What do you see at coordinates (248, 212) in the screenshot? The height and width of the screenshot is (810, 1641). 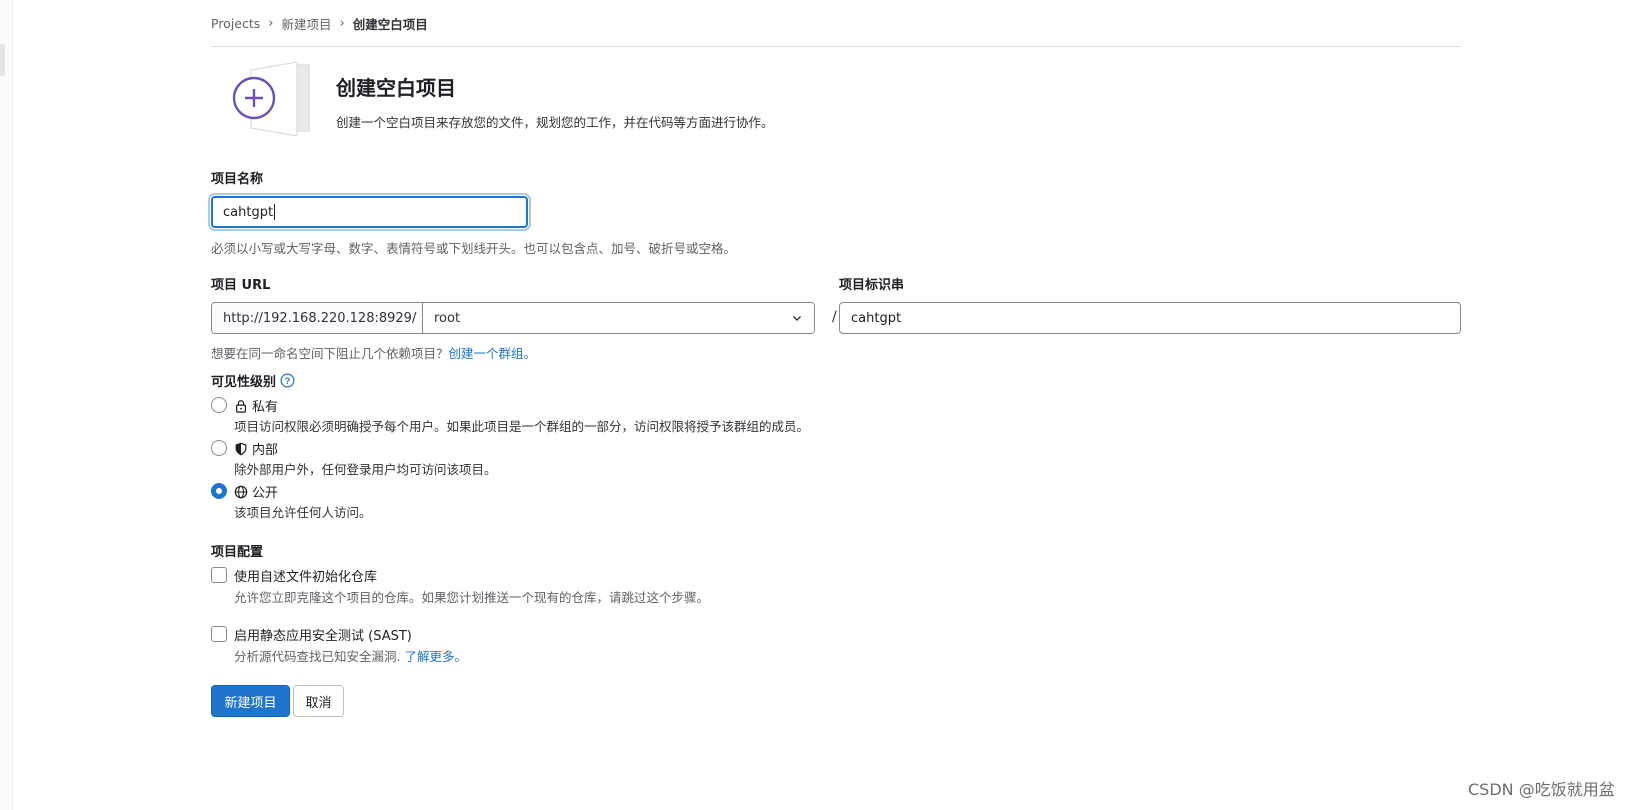 I see `project-name-value: cahtgpt` at bounding box center [248, 212].